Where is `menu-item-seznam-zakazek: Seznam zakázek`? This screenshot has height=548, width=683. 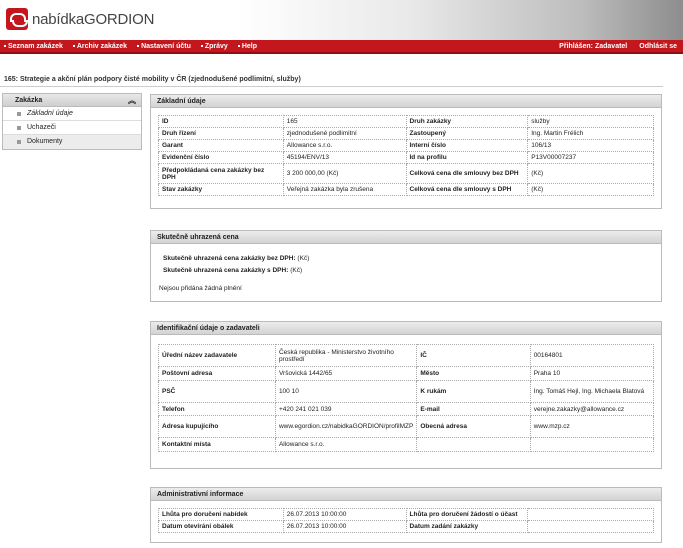
menu-item-seznam-zakazek: Seznam zakázek is located at coordinates (33, 46).